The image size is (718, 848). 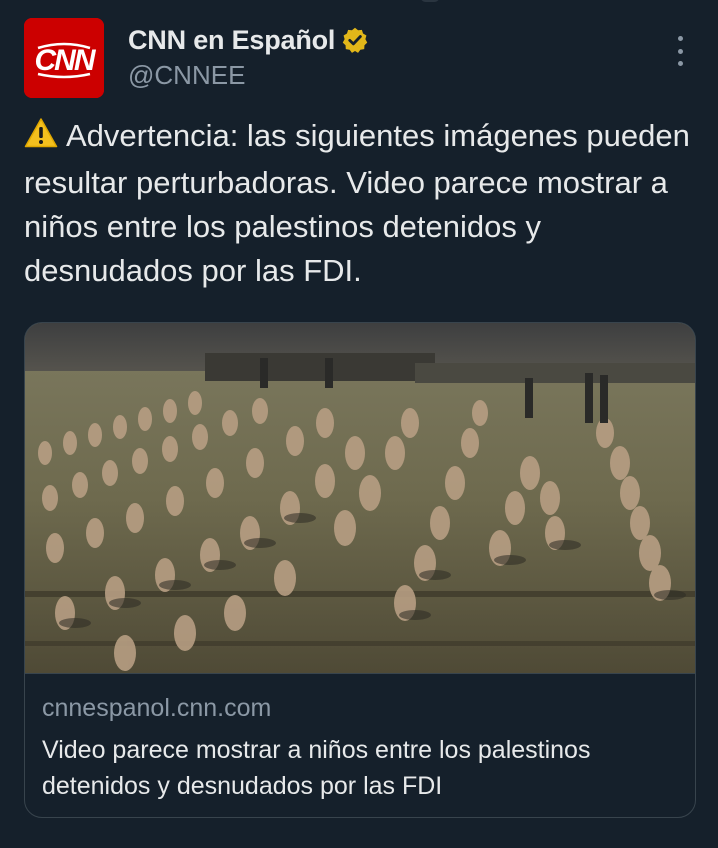 What do you see at coordinates (680, 51) in the screenshot?
I see `more-options-icon` at bounding box center [680, 51].